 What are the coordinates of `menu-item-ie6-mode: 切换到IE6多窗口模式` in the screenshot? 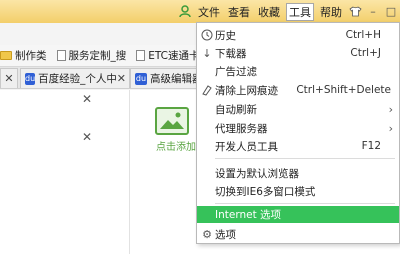 It's located at (298, 191).